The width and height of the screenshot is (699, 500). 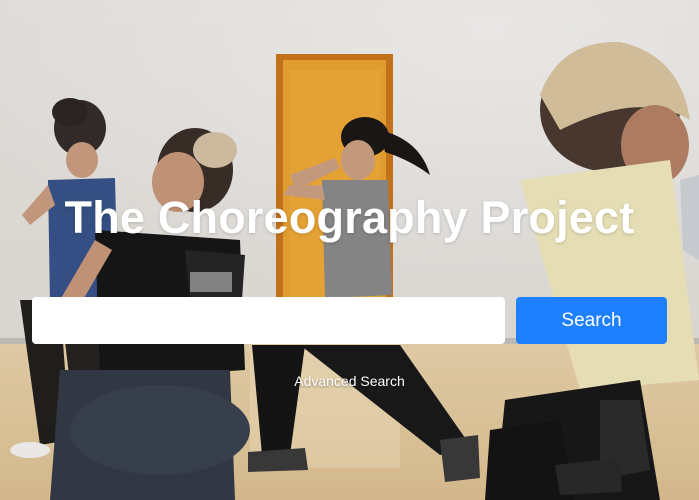 What do you see at coordinates (591, 320) in the screenshot?
I see `search-button: Search` at bounding box center [591, 320].